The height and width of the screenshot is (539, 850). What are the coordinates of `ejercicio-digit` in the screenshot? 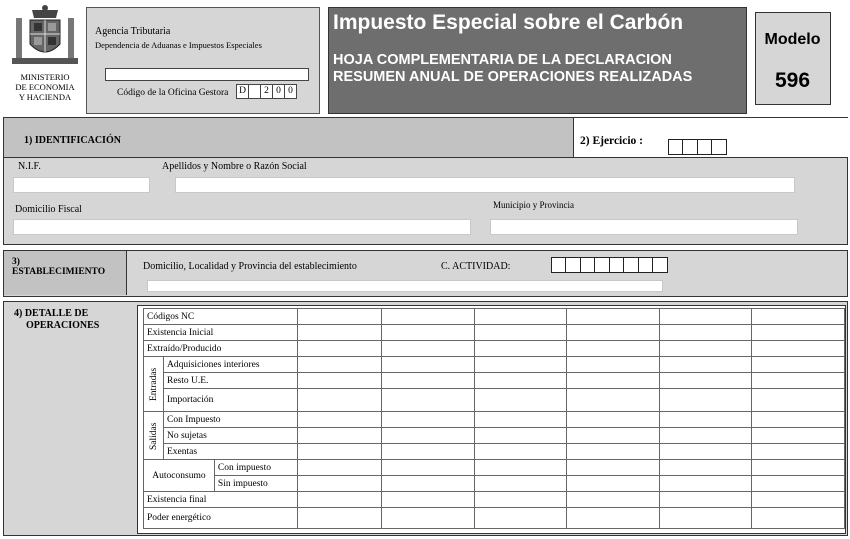 It's located at (719, 147).